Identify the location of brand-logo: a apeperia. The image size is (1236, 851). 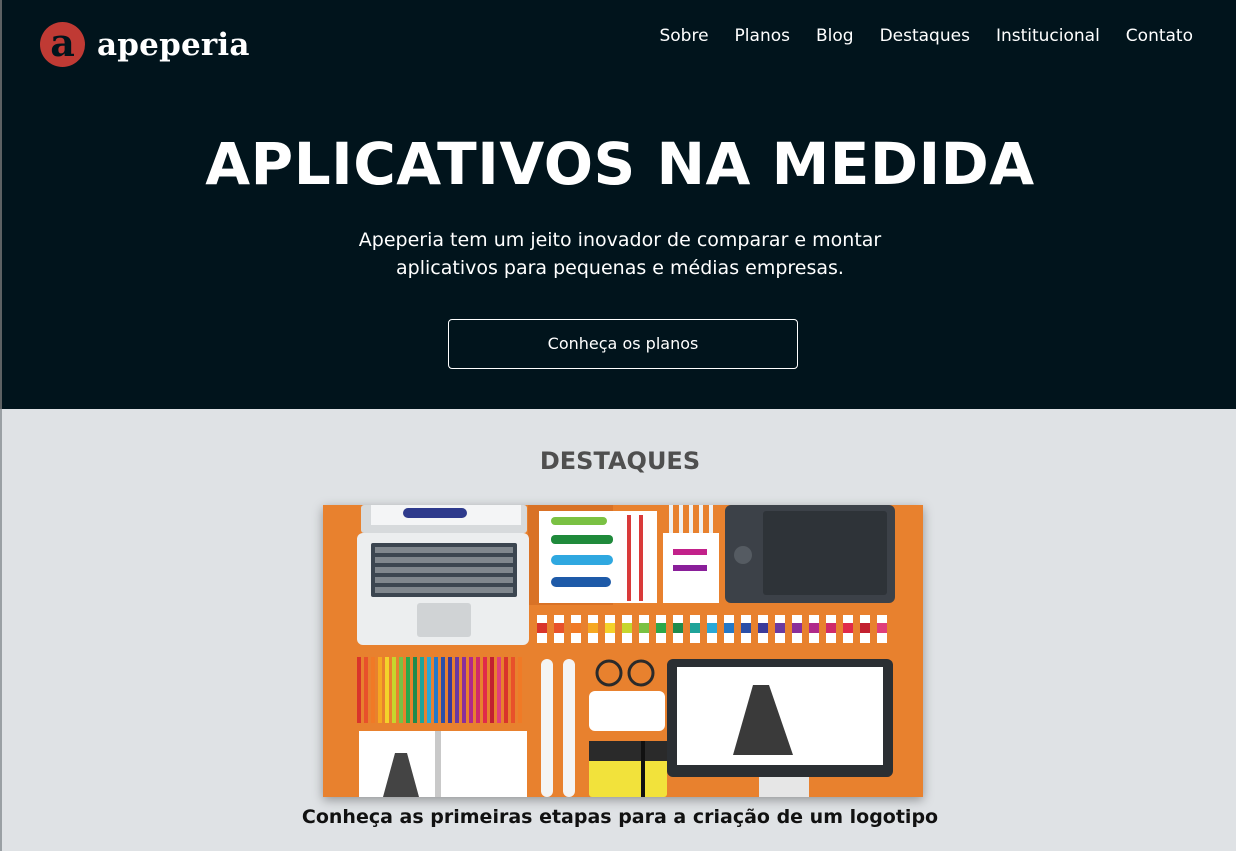
(145, 44).